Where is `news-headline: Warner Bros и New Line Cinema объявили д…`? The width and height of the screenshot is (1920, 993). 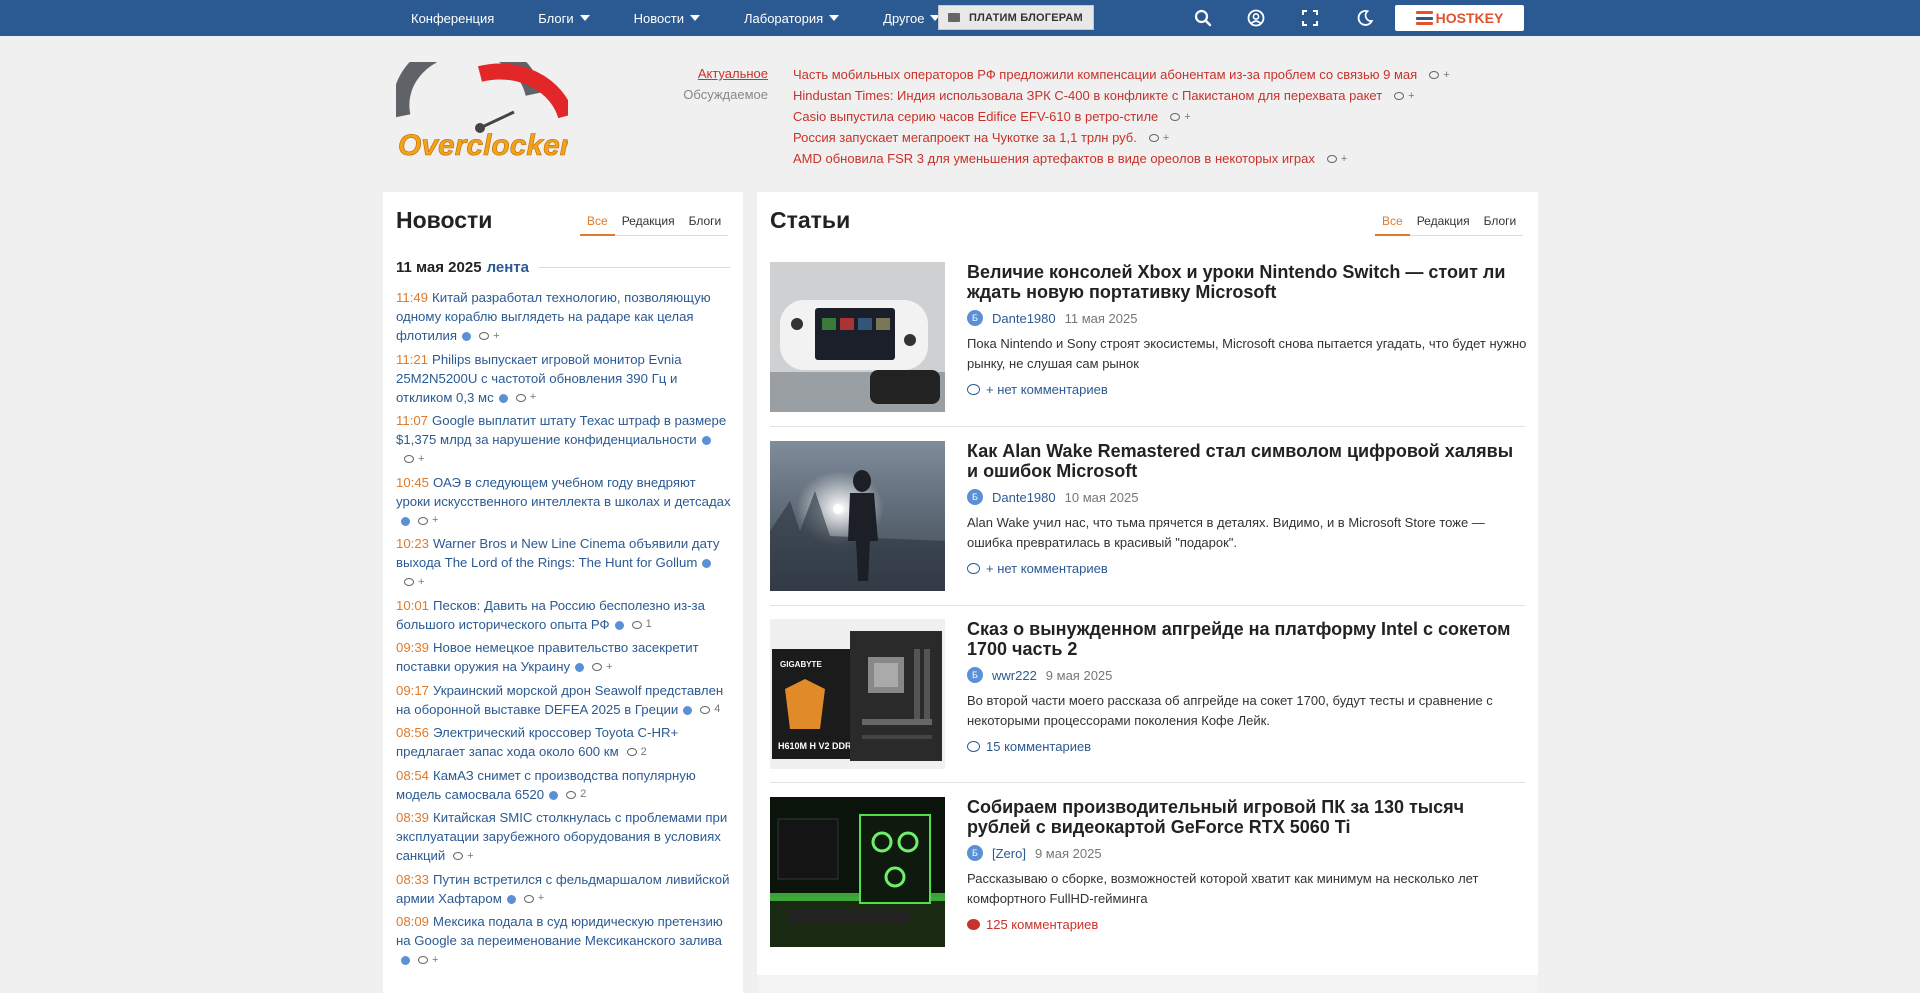 news-headline: Warner Bros и New Line Cinema объявили д… is located at coordinates (557, 553).